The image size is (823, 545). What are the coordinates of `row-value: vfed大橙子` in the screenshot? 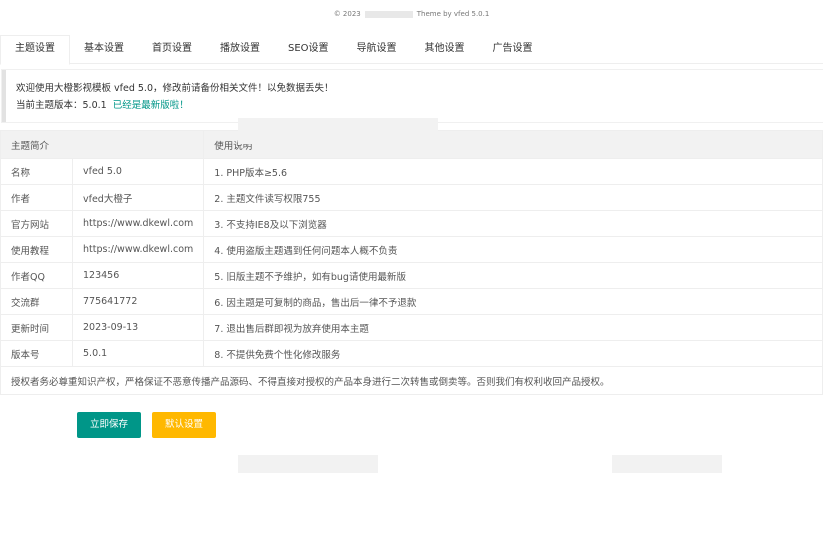 It's located at (138, 197).